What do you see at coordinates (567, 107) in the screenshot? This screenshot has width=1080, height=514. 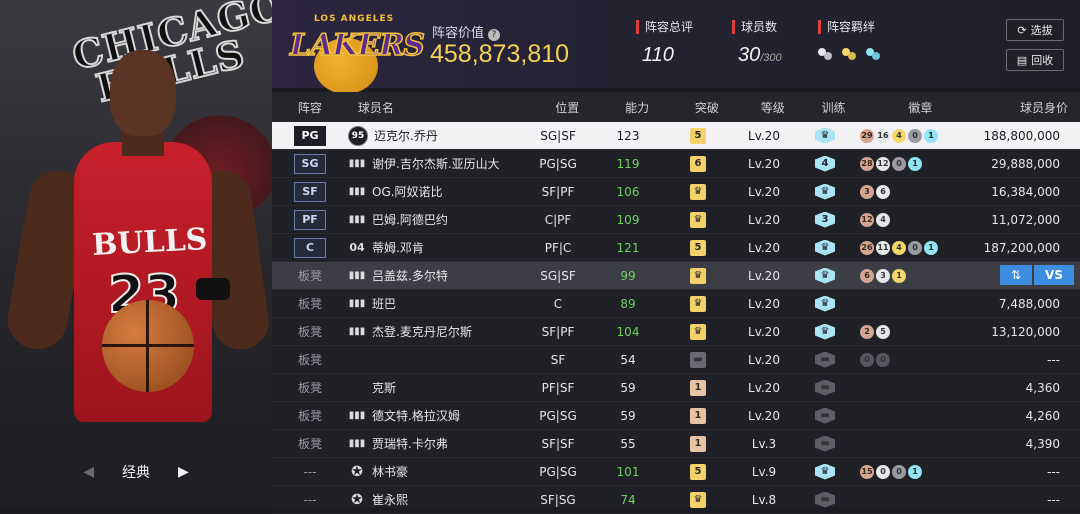 I see `col-role: 位置` at bounding box center [567, 107].